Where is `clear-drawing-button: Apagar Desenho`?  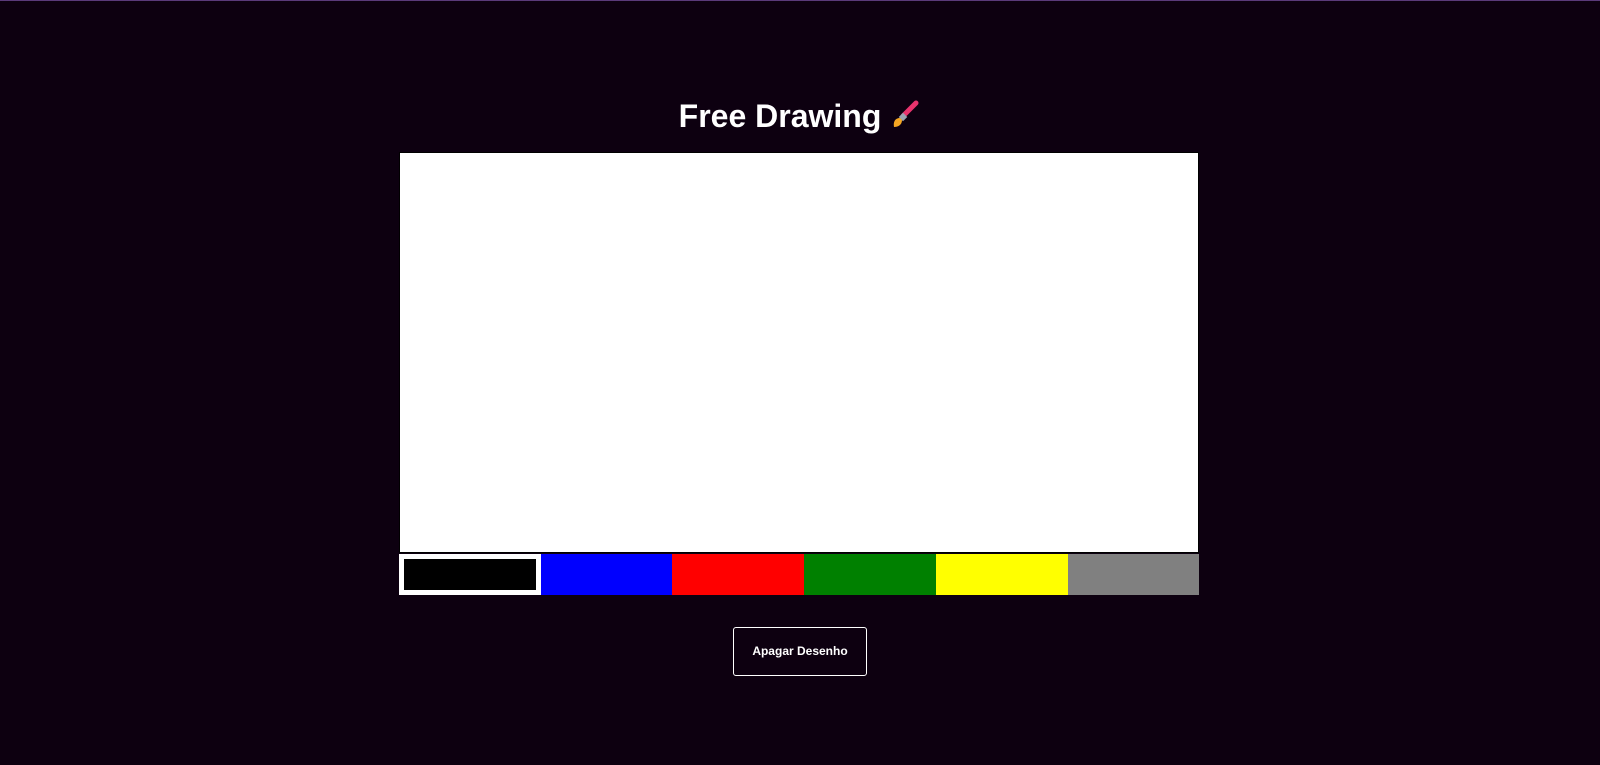
clear-drawing-button: Apagar Desenho is located at coordinates (800, 651).